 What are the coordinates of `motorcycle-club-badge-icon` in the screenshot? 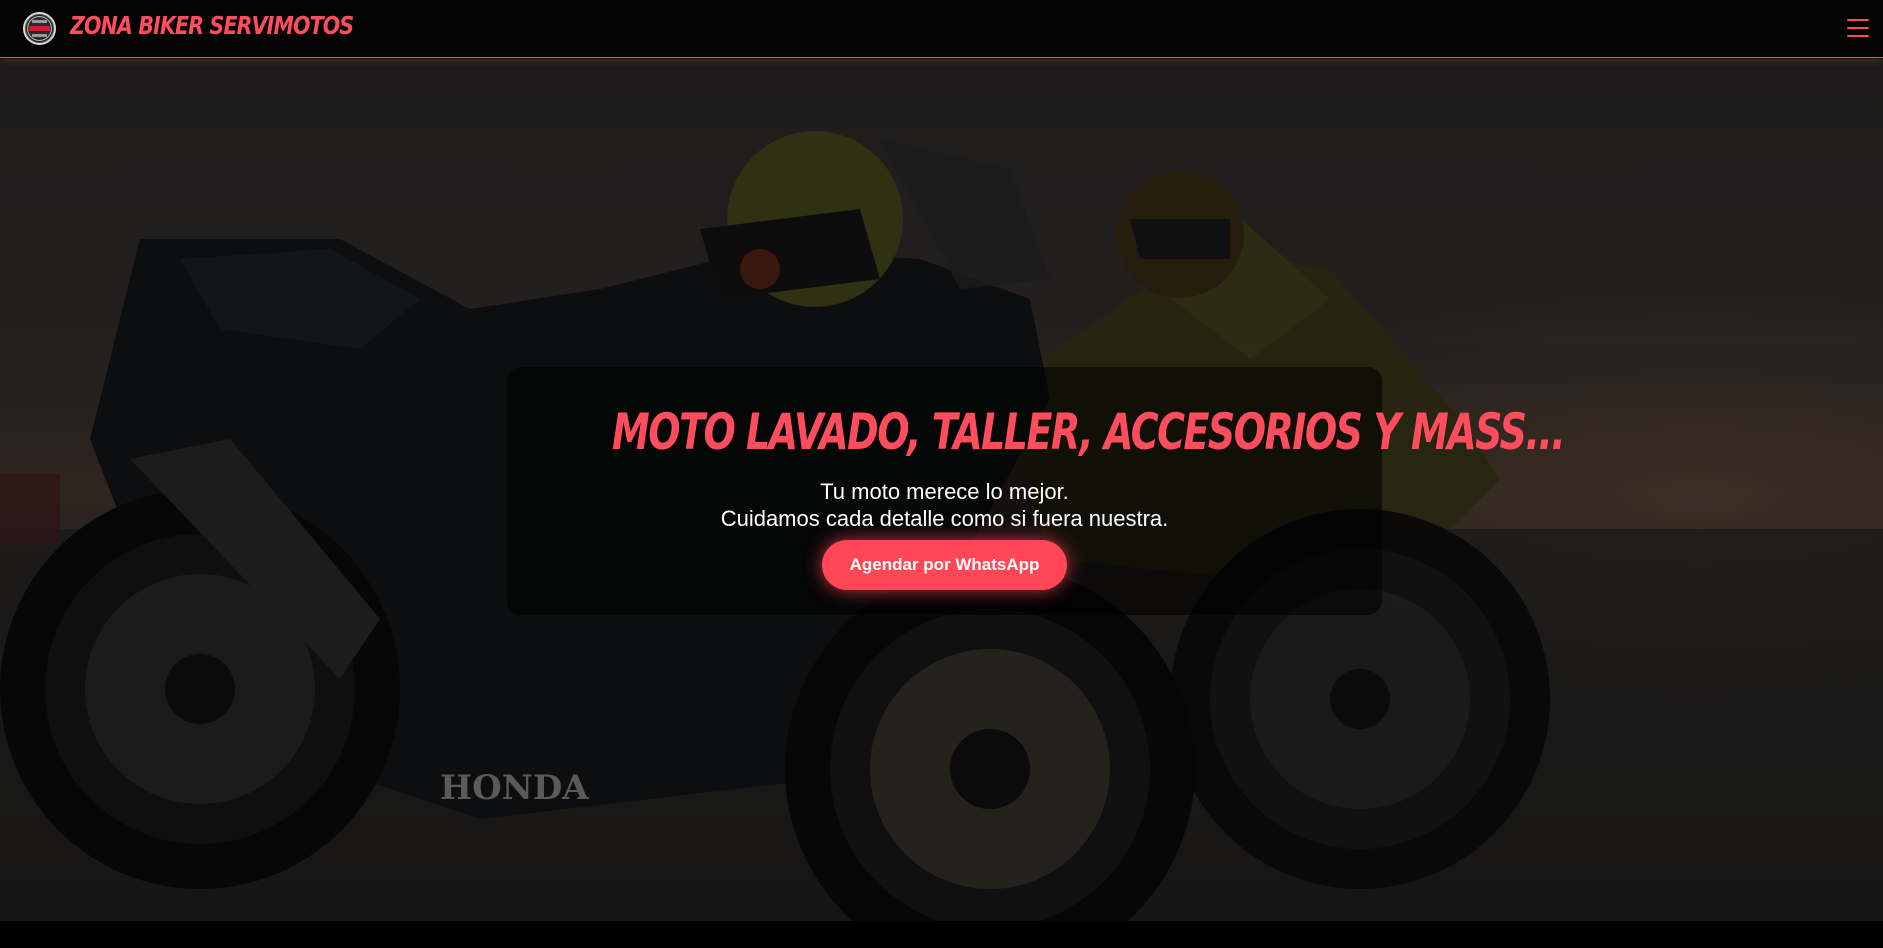 It's located at (39, 28).